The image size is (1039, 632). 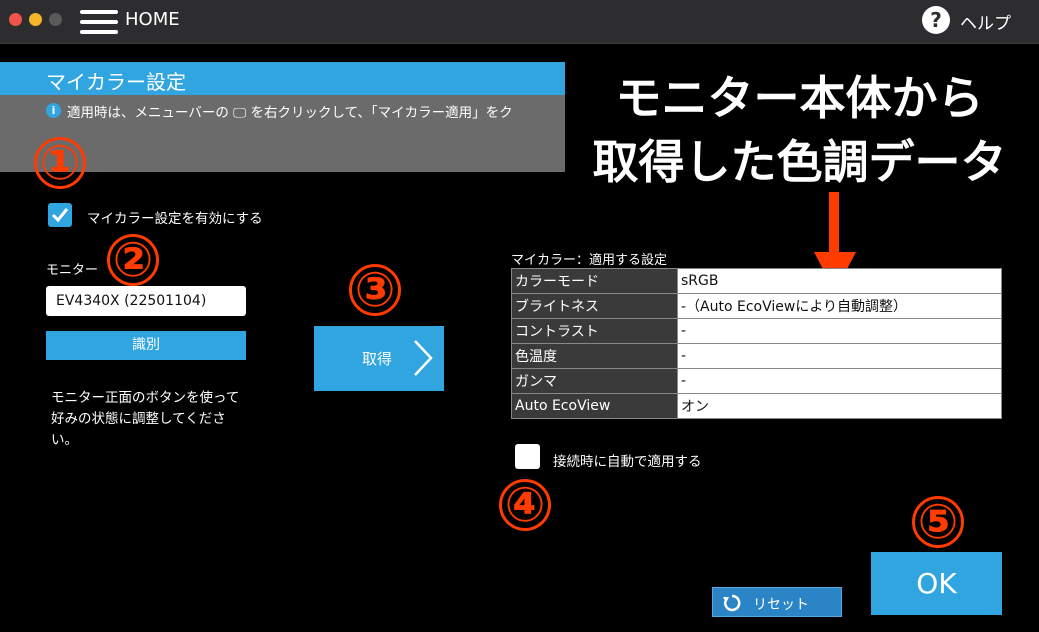 I want to click on auto-apply-checkbox, so click(x=527, y=456).